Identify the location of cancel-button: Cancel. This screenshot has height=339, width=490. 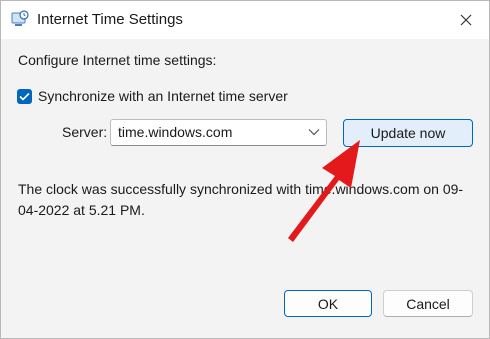
(428, 303).